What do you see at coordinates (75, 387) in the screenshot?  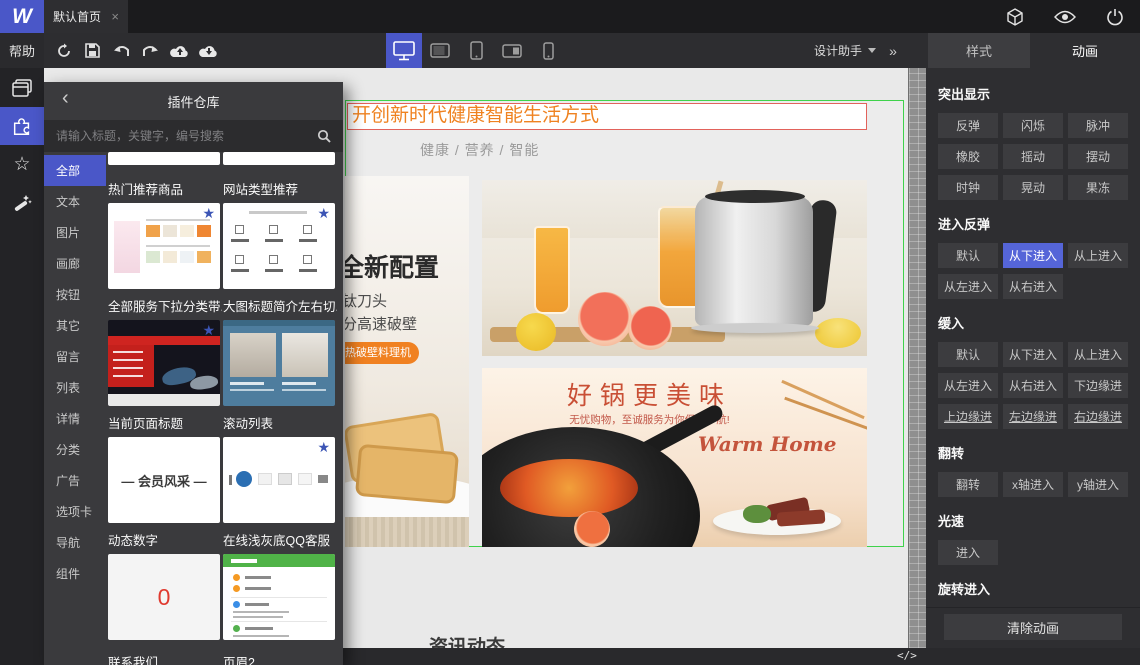 I see `plugin-category: 列表` at bounding box center [75, 387].